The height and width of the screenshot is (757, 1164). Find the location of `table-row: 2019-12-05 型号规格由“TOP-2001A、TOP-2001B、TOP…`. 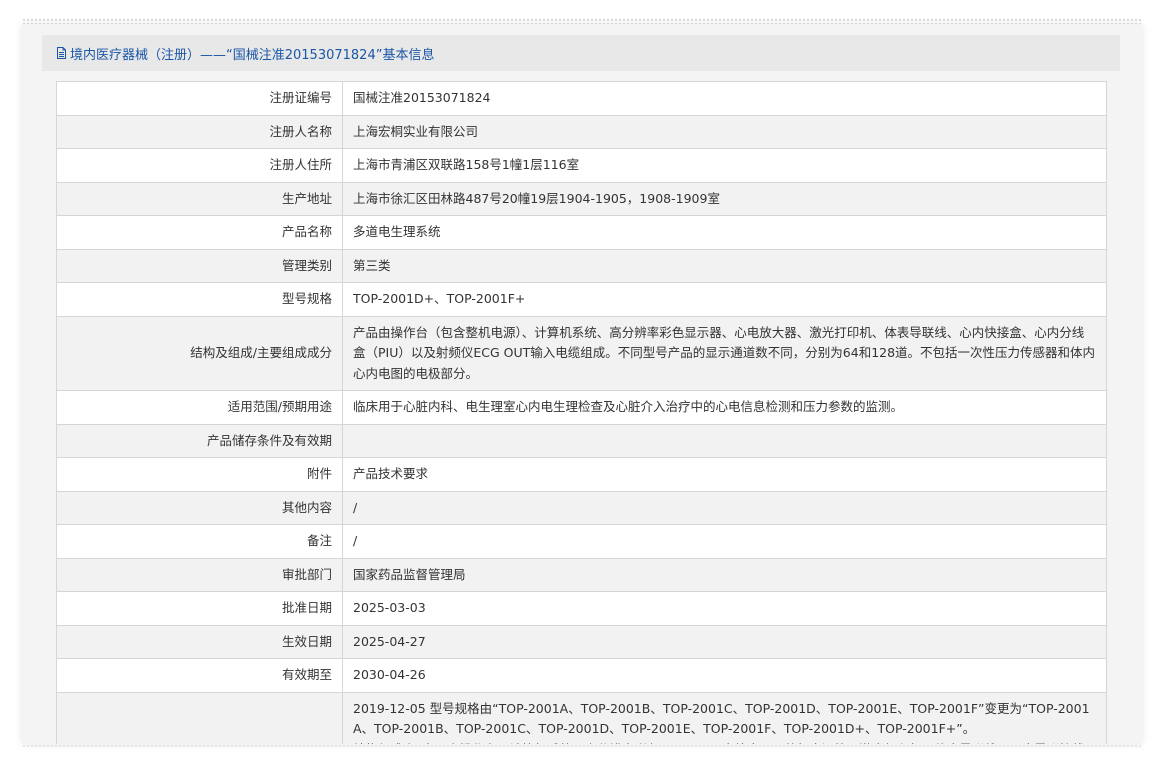

table-row: 2019-12-05 型号规格由“TOP-2001A、TOP-2001B、TOP… is located at coordinates (581, 717).